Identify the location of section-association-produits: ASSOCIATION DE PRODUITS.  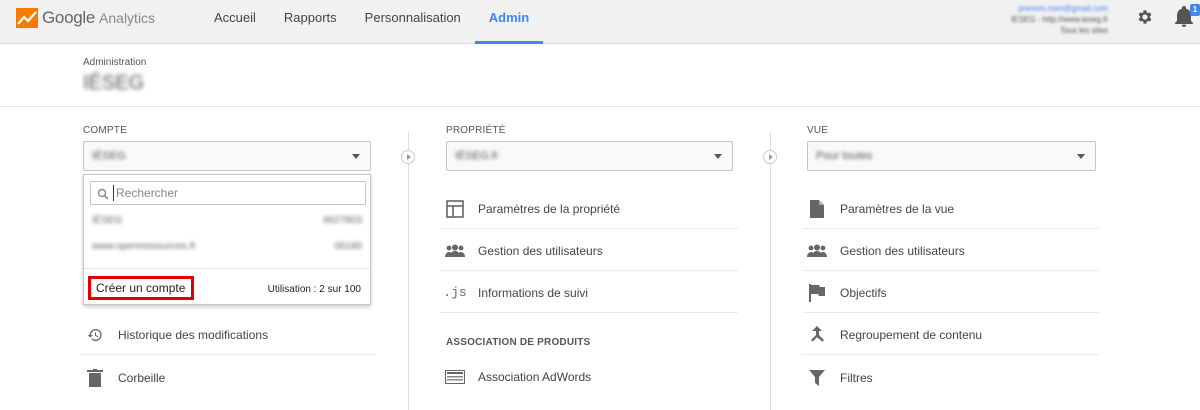
(518, 342).